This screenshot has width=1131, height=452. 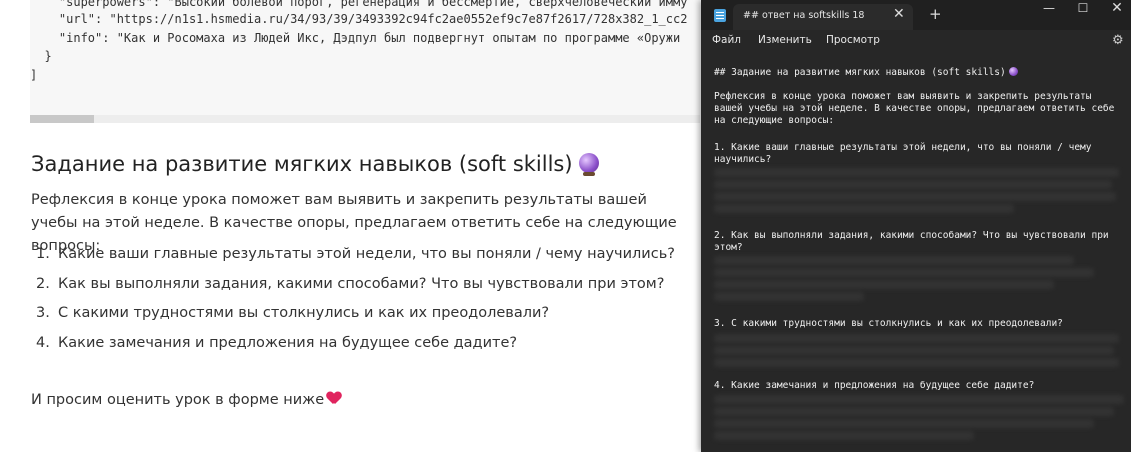 I want to click on close-window-button: ✕, so click(x=1115, y=12).